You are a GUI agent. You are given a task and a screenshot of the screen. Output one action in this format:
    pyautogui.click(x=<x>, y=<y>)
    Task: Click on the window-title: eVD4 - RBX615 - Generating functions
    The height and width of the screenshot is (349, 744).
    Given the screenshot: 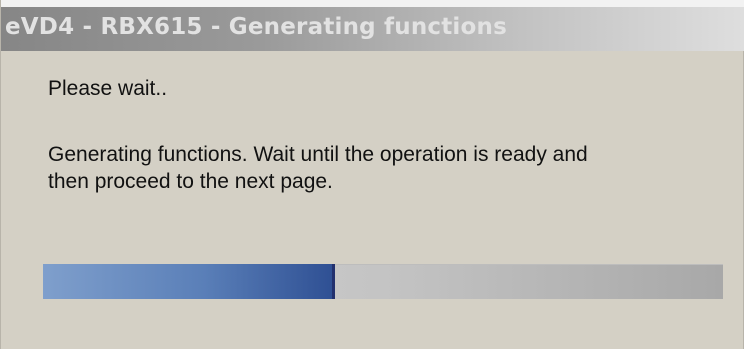 What is the action you would take?
    pyautogui.click(x=256, y=27)
    